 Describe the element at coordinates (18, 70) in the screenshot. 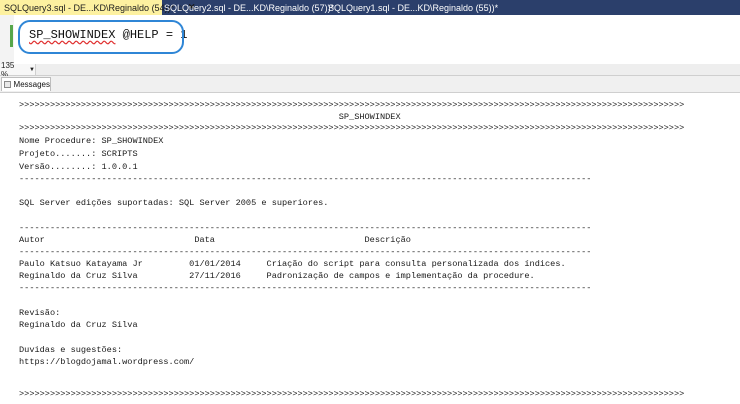

I see `zoom-dropdown: 135 % ▼` at that location.